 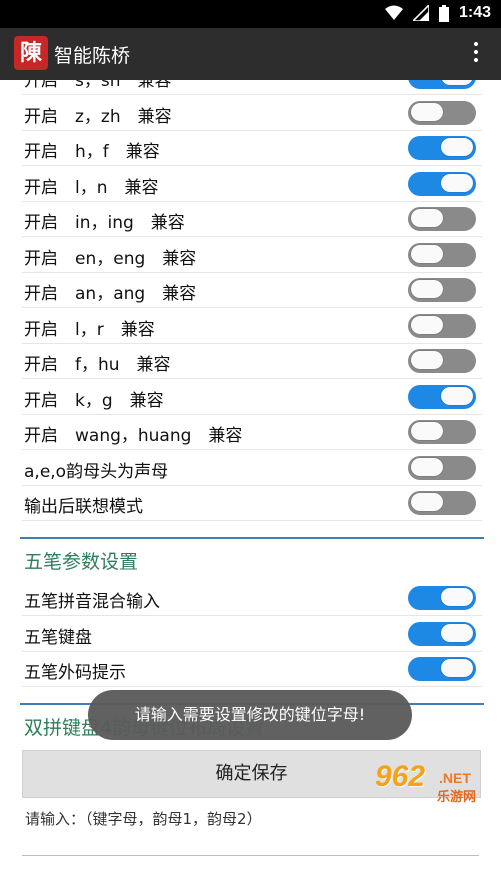 I want to click on key-layout-input, so click(x=250, y=855).